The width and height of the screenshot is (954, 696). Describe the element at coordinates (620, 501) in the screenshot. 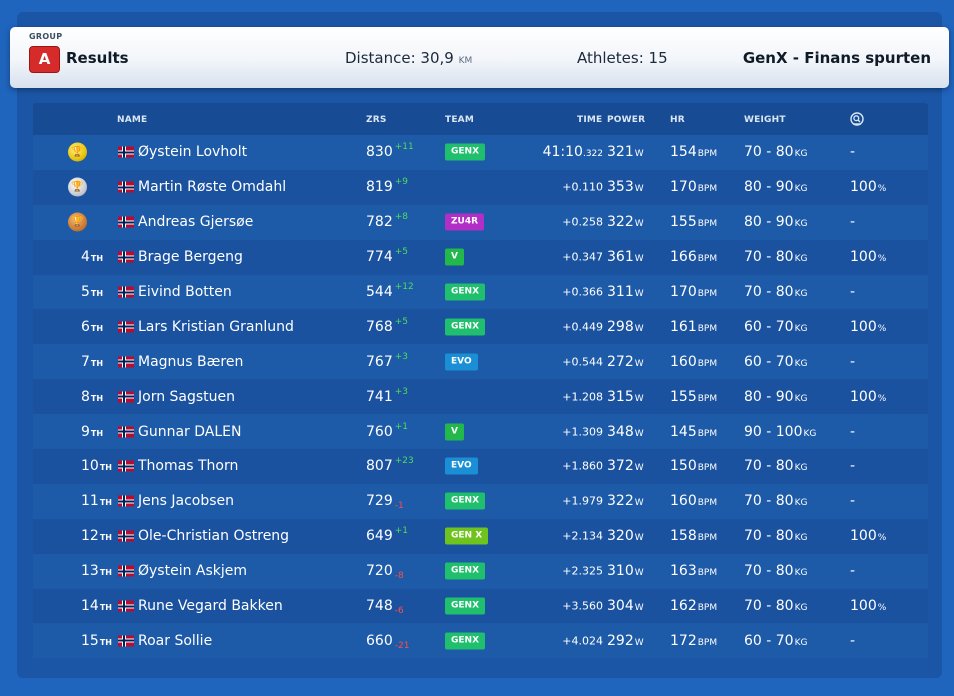

I see `power-number: 322` at that location.